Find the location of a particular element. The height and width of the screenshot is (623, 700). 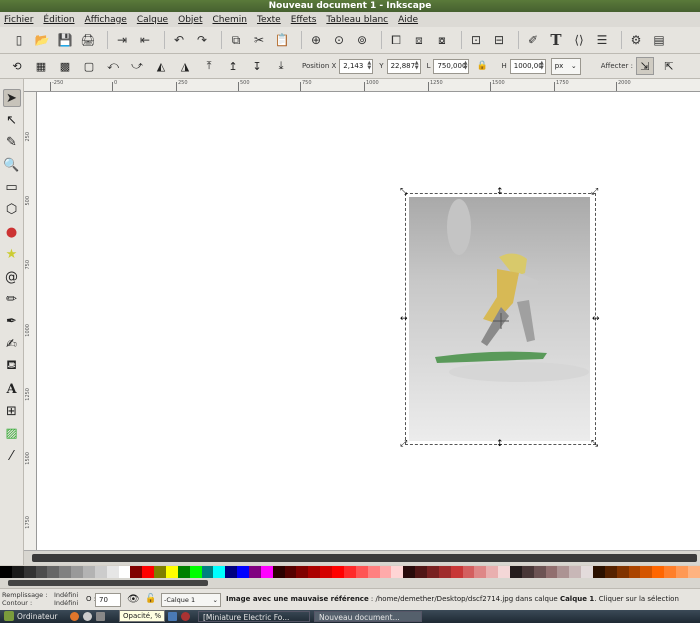

rotate-ccw-icon: ⟲ is located at coordinates (17, 66).